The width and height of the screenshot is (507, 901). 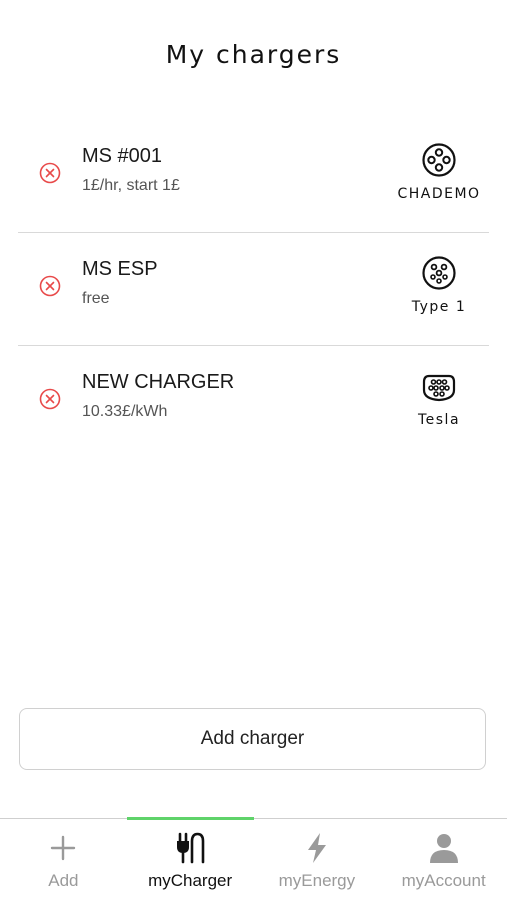 What do you see at coordinates (131, 185) in the screenshot?
I see `charger-price: 1£/hr, start 1£` at bounding box center [131, 185].